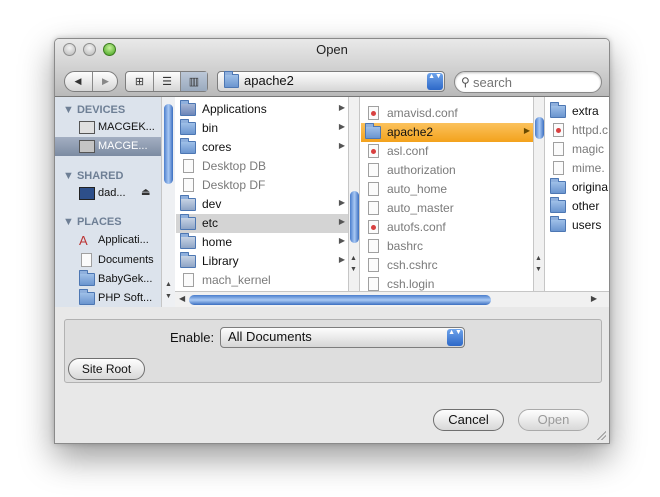  What do you see at coordinates (105, 81) in the screenshot?
I see `forward-button: ▶` at bounding box center [105, 81].